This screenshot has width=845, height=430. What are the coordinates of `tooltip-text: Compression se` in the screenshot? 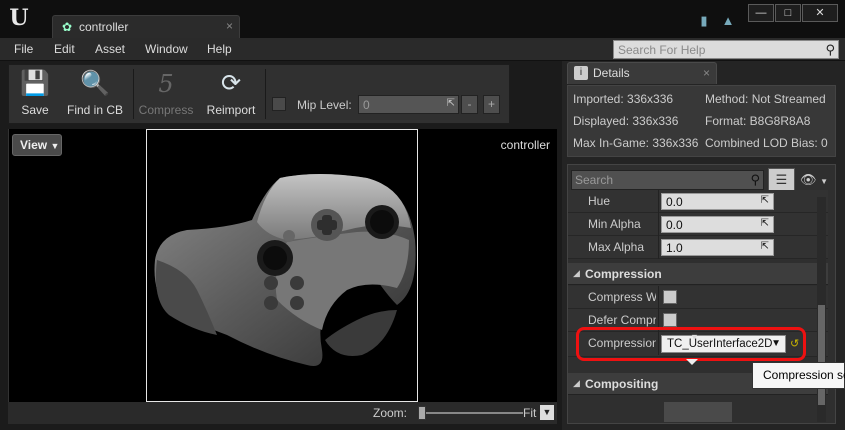 It's located at (804, 375).